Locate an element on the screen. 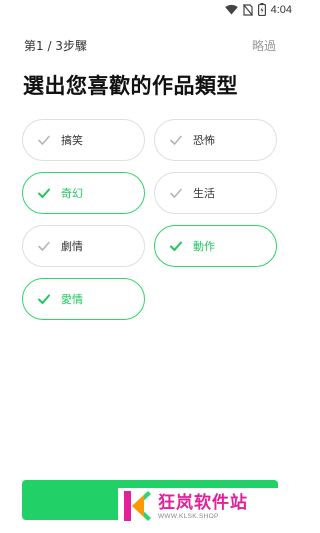 The image size is (320, 533). genre-chip-label: 搞笑 is located at coordinates (72, 140).